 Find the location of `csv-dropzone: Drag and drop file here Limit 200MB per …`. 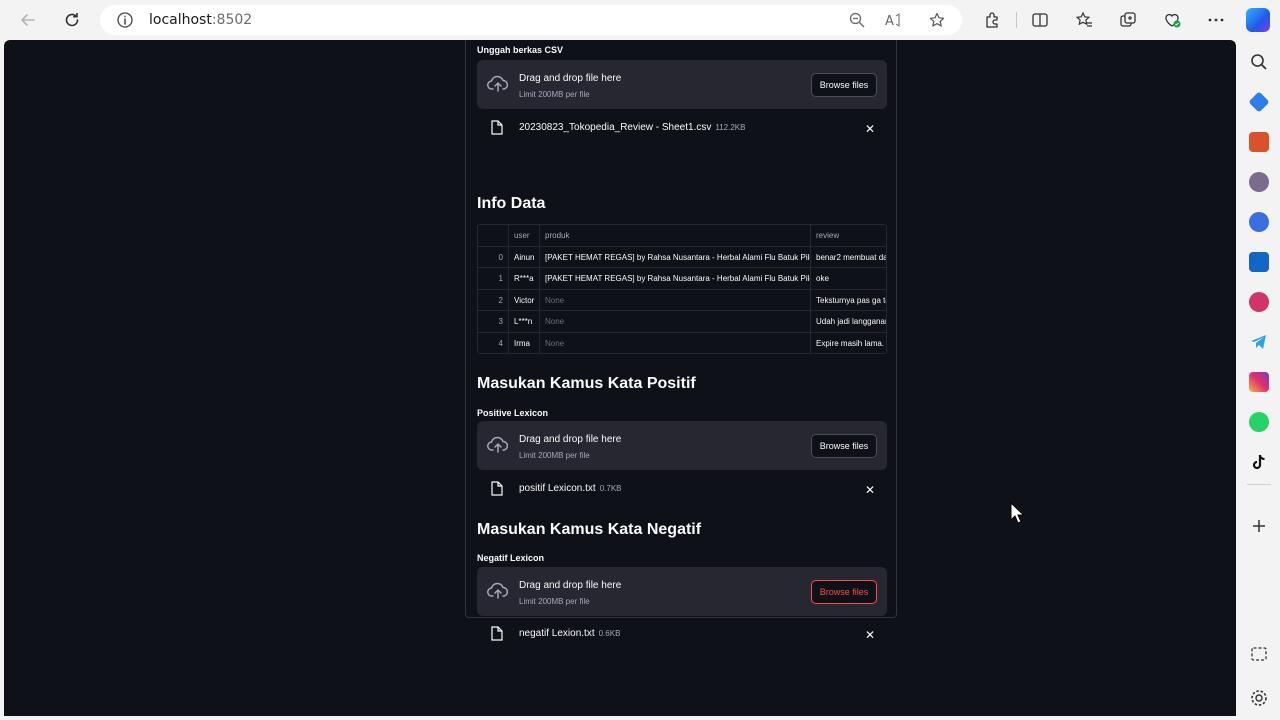

csv-dropzone: Drag and drop file here Limit 200MB per … is located at coordinates (682, 84).